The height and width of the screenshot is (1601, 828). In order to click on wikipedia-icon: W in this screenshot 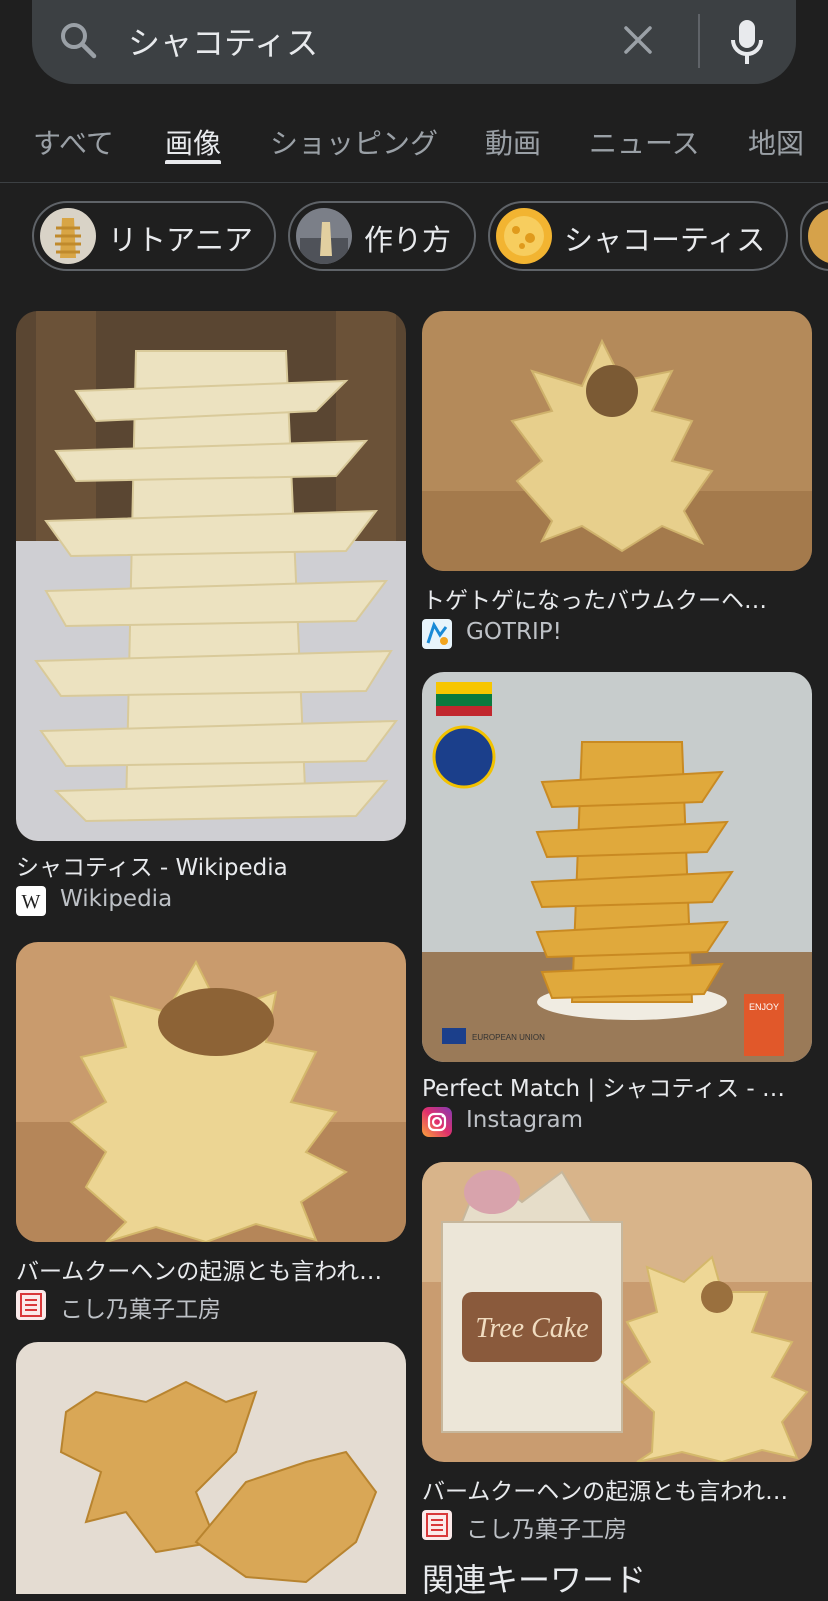, I will do `click(31, 901)`.